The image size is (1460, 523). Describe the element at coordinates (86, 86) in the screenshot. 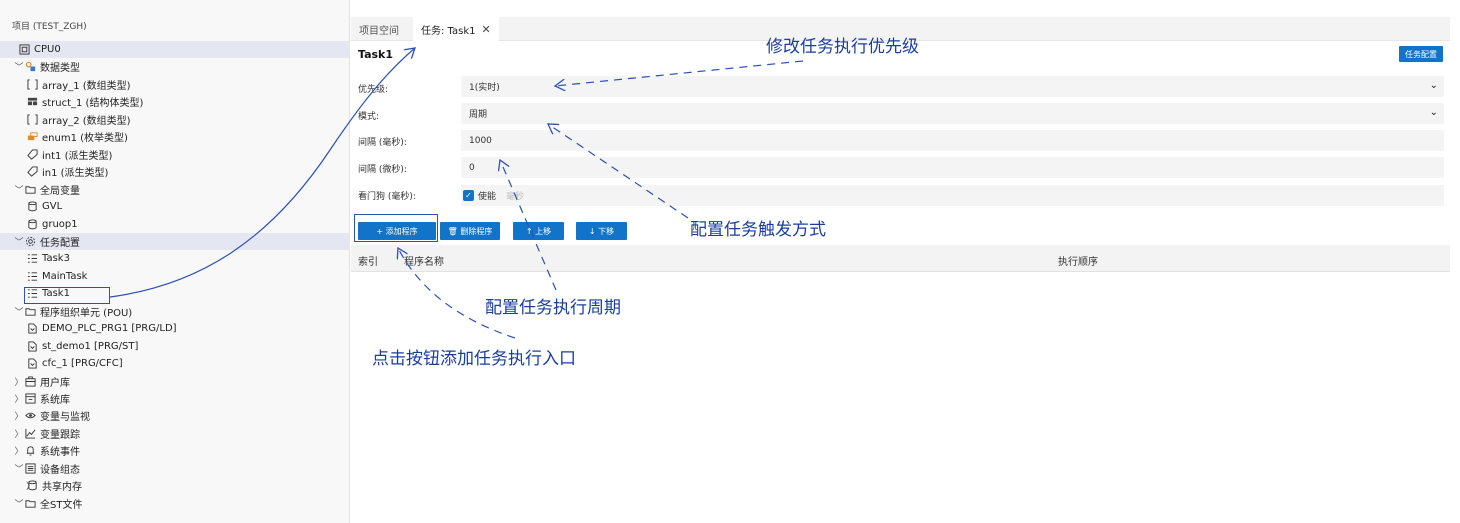

I see `tree-item-label: array_1 (数组类型)` at that location.